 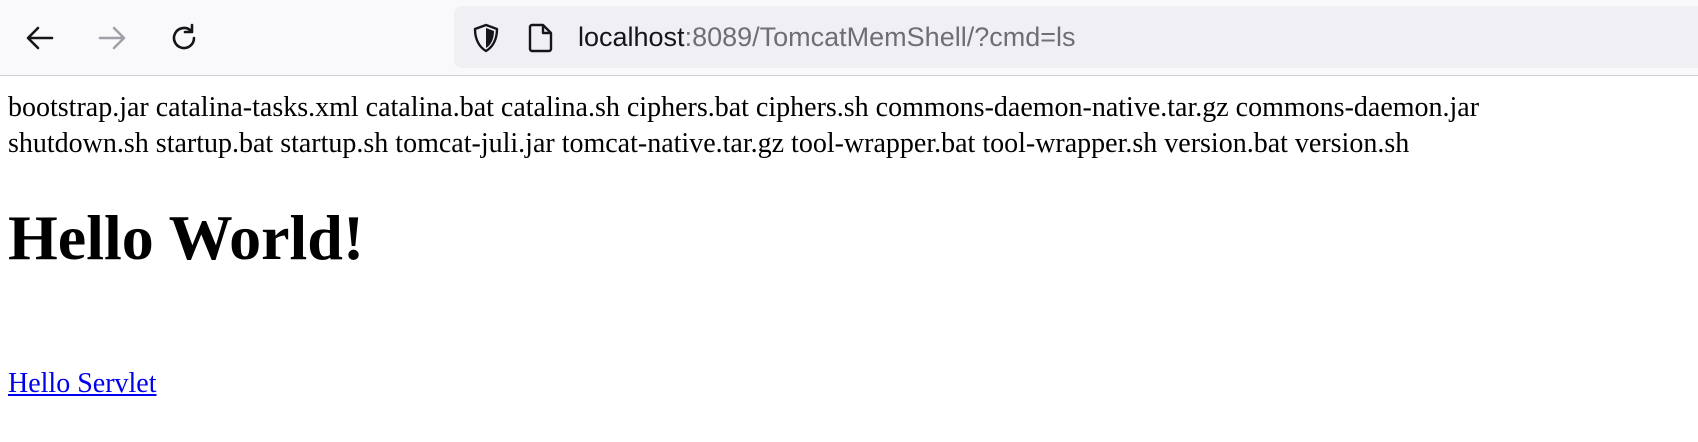 I want to click on arrow-right-icon, so click(x=112, y=38).